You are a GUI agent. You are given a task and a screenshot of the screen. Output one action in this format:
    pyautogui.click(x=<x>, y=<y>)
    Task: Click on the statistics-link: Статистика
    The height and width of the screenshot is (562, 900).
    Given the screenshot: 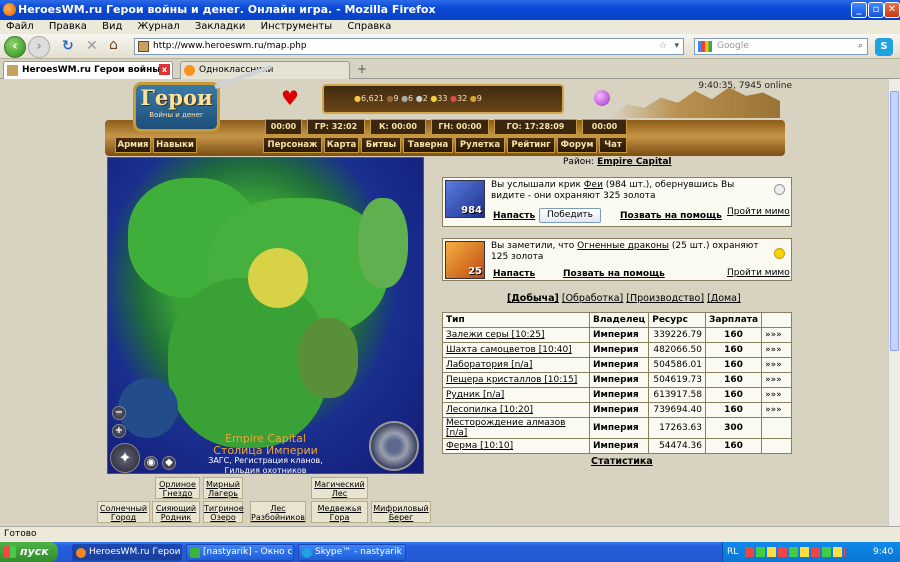 What is the action you would take?
    pyautogui.click(x=622, y=461)
    